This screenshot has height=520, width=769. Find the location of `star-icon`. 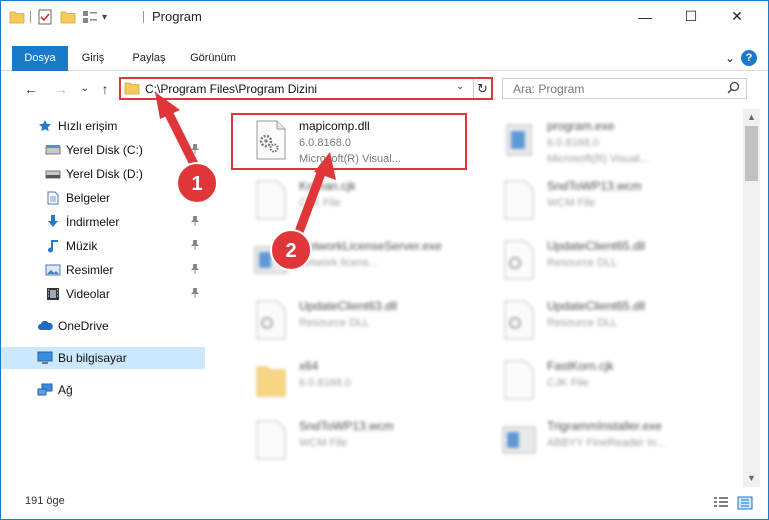

star-icon is located at coordinates (45, 126).